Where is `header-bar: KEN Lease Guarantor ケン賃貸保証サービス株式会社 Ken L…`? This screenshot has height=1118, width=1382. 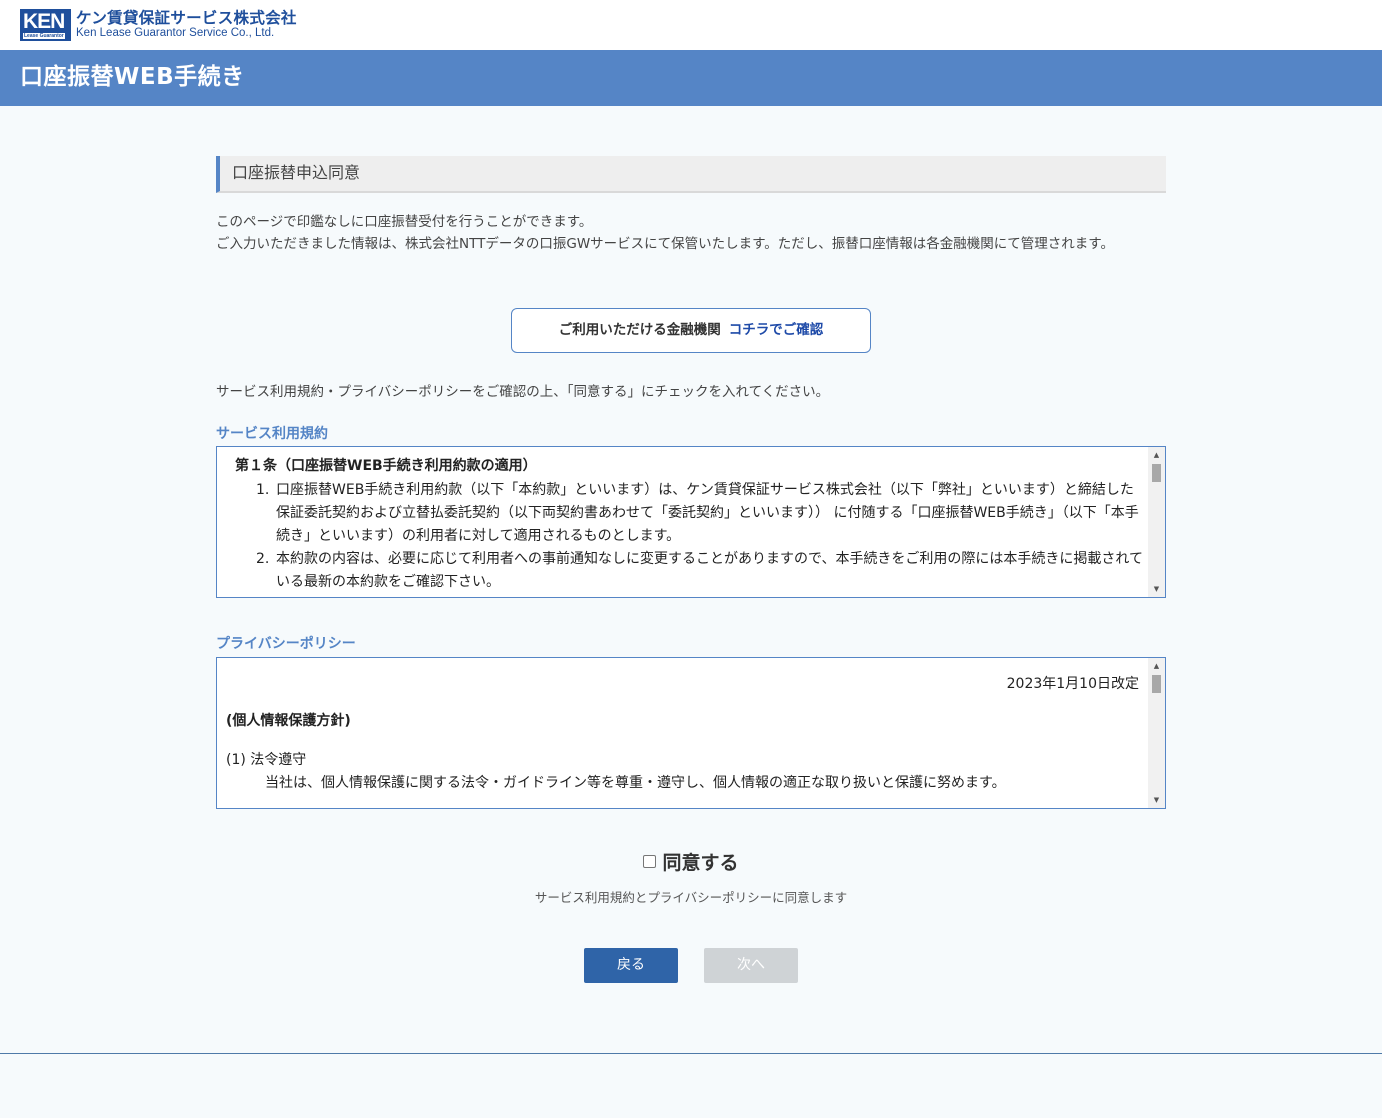 header-bar: KEN Lease Guarantor ケン賃貸保証サービス株式会社 Ken L… is located at coordinates (691, 25).